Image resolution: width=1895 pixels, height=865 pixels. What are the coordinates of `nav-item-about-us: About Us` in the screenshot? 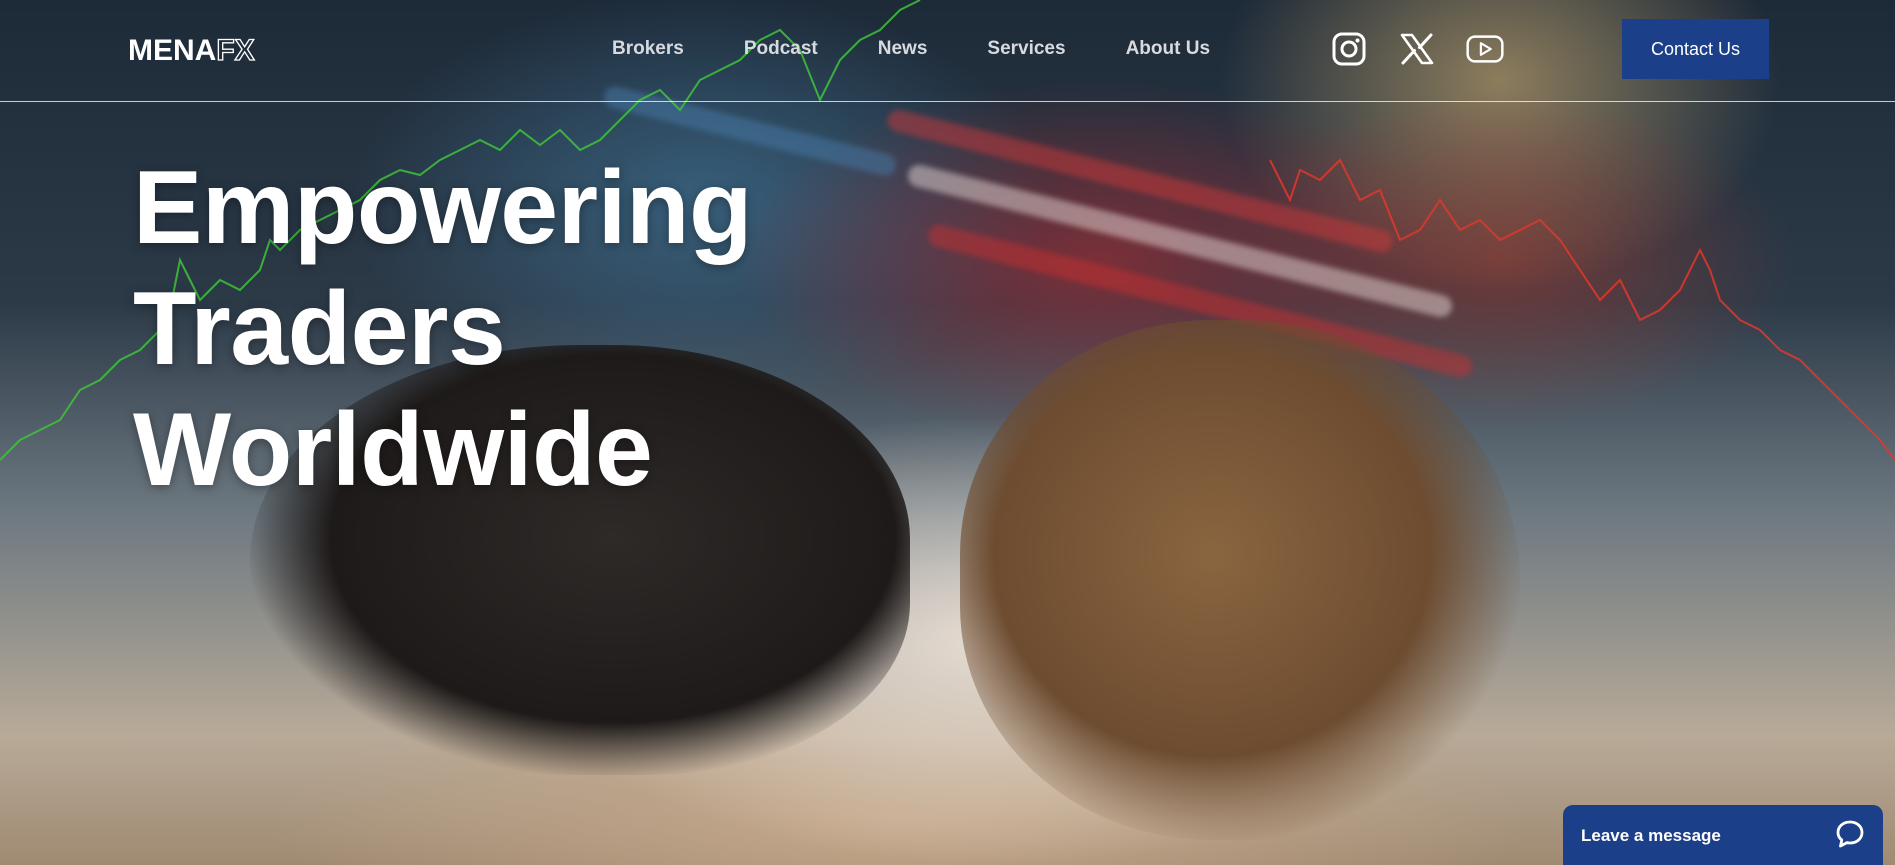 It's located at (1168, 49).